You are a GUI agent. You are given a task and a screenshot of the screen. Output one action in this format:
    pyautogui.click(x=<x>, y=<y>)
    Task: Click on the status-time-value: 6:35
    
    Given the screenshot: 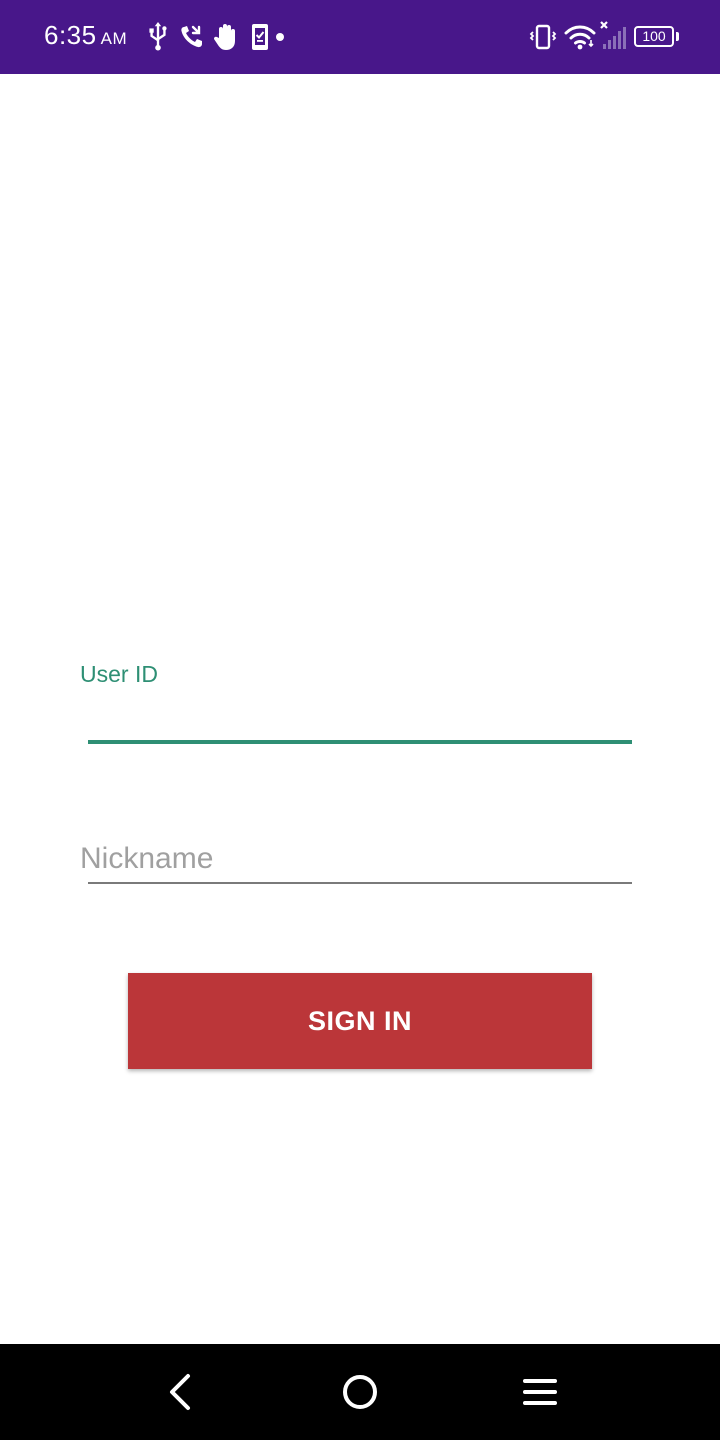 What is the action you would take?
    pyautogui.click(x=70, y=35)
    